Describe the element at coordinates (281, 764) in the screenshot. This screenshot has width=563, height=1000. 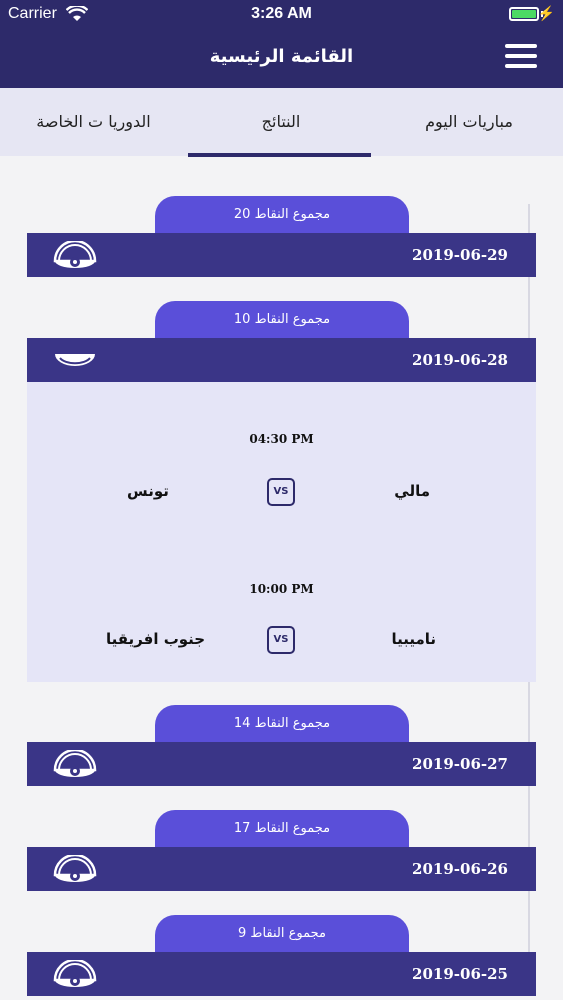
I see `date-row: 2019-06-27` at that location.